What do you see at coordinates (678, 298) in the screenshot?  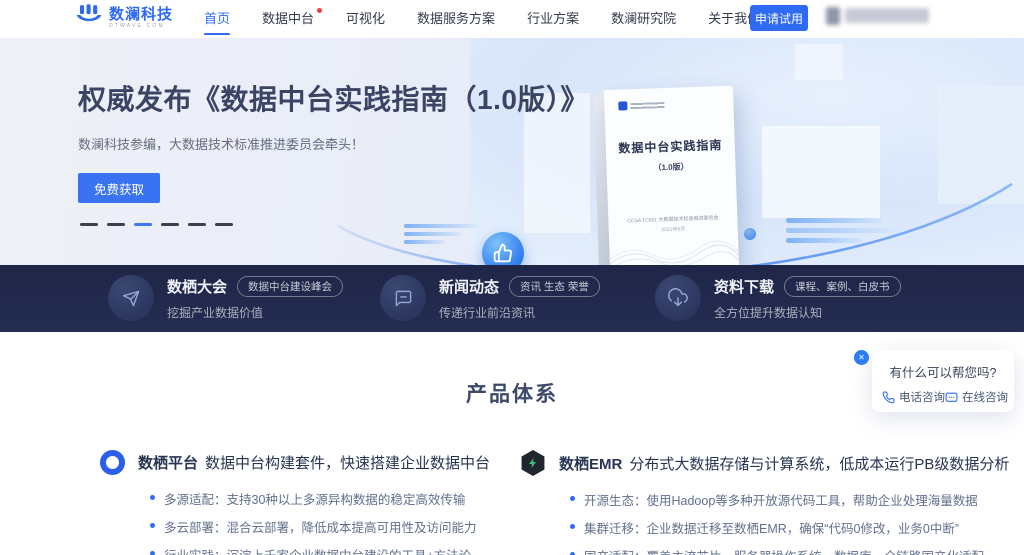 I see `cloud-download-icon` at bounding box center [678, 298].